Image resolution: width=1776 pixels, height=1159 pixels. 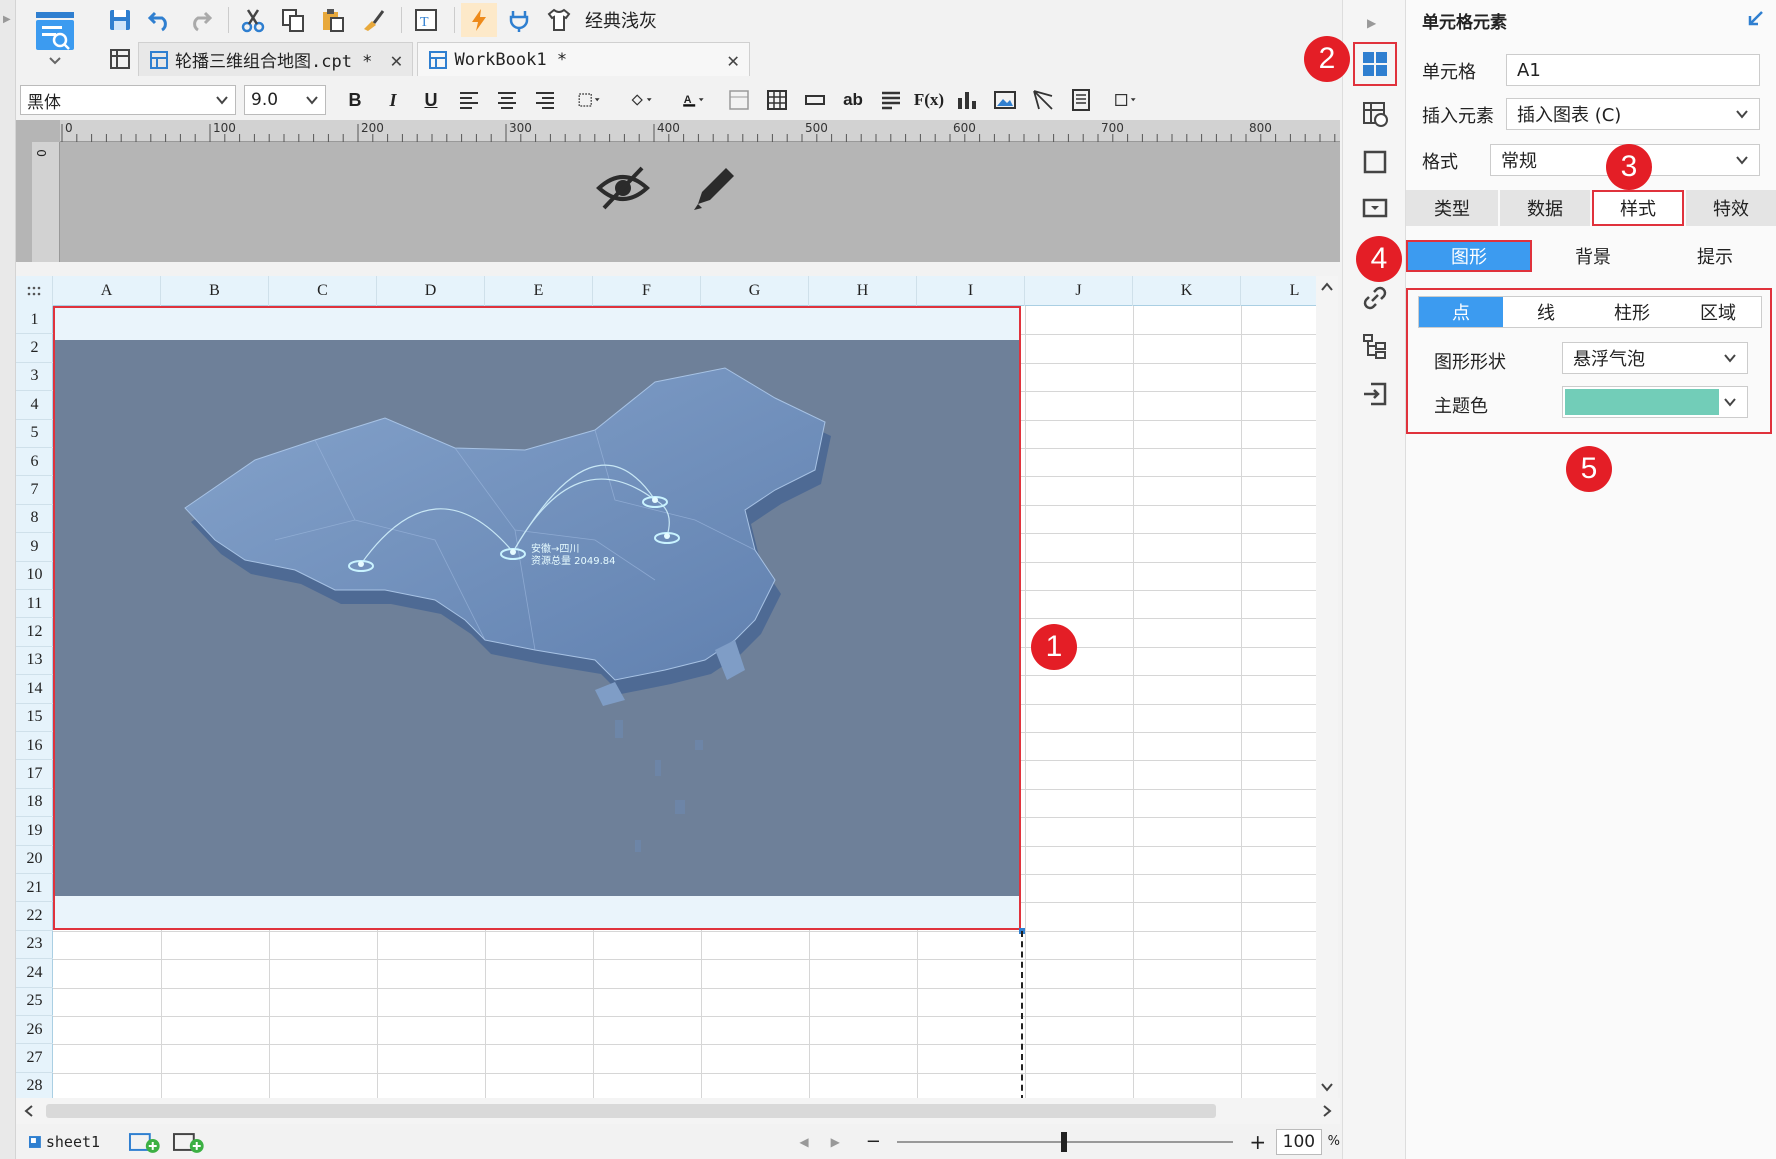 I want to click on font-family-select: 黑体, so click(x=128, y=100).